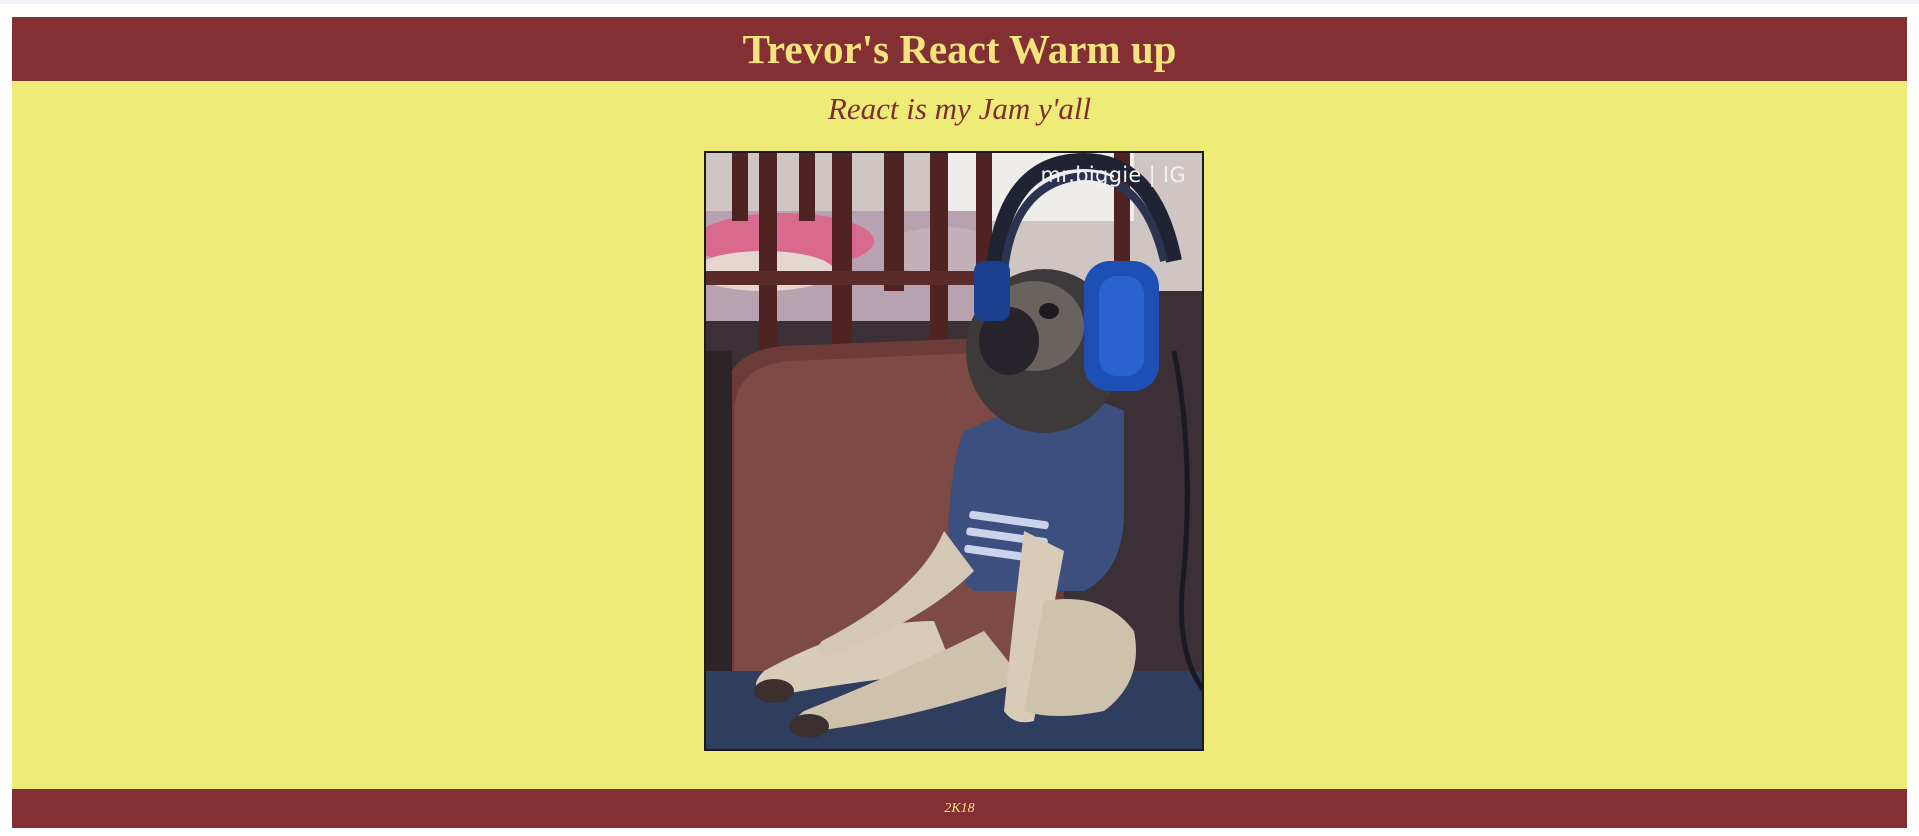 This screenshot has width=1919, height=836. I want to click on page-header: Trevor's React Warm up, so click(959, 49).